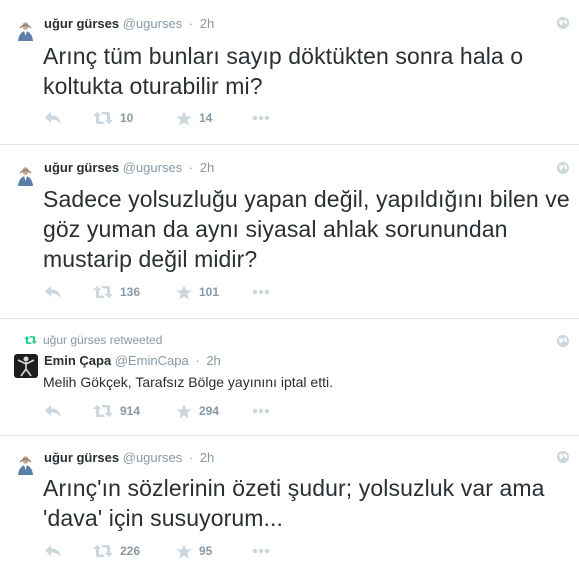 This screenshot has width=579, height=576. What do you see at coordinates (116, 292) in the screenshot?
I see `retweet-button: 136` at bounding box center [116, 292].